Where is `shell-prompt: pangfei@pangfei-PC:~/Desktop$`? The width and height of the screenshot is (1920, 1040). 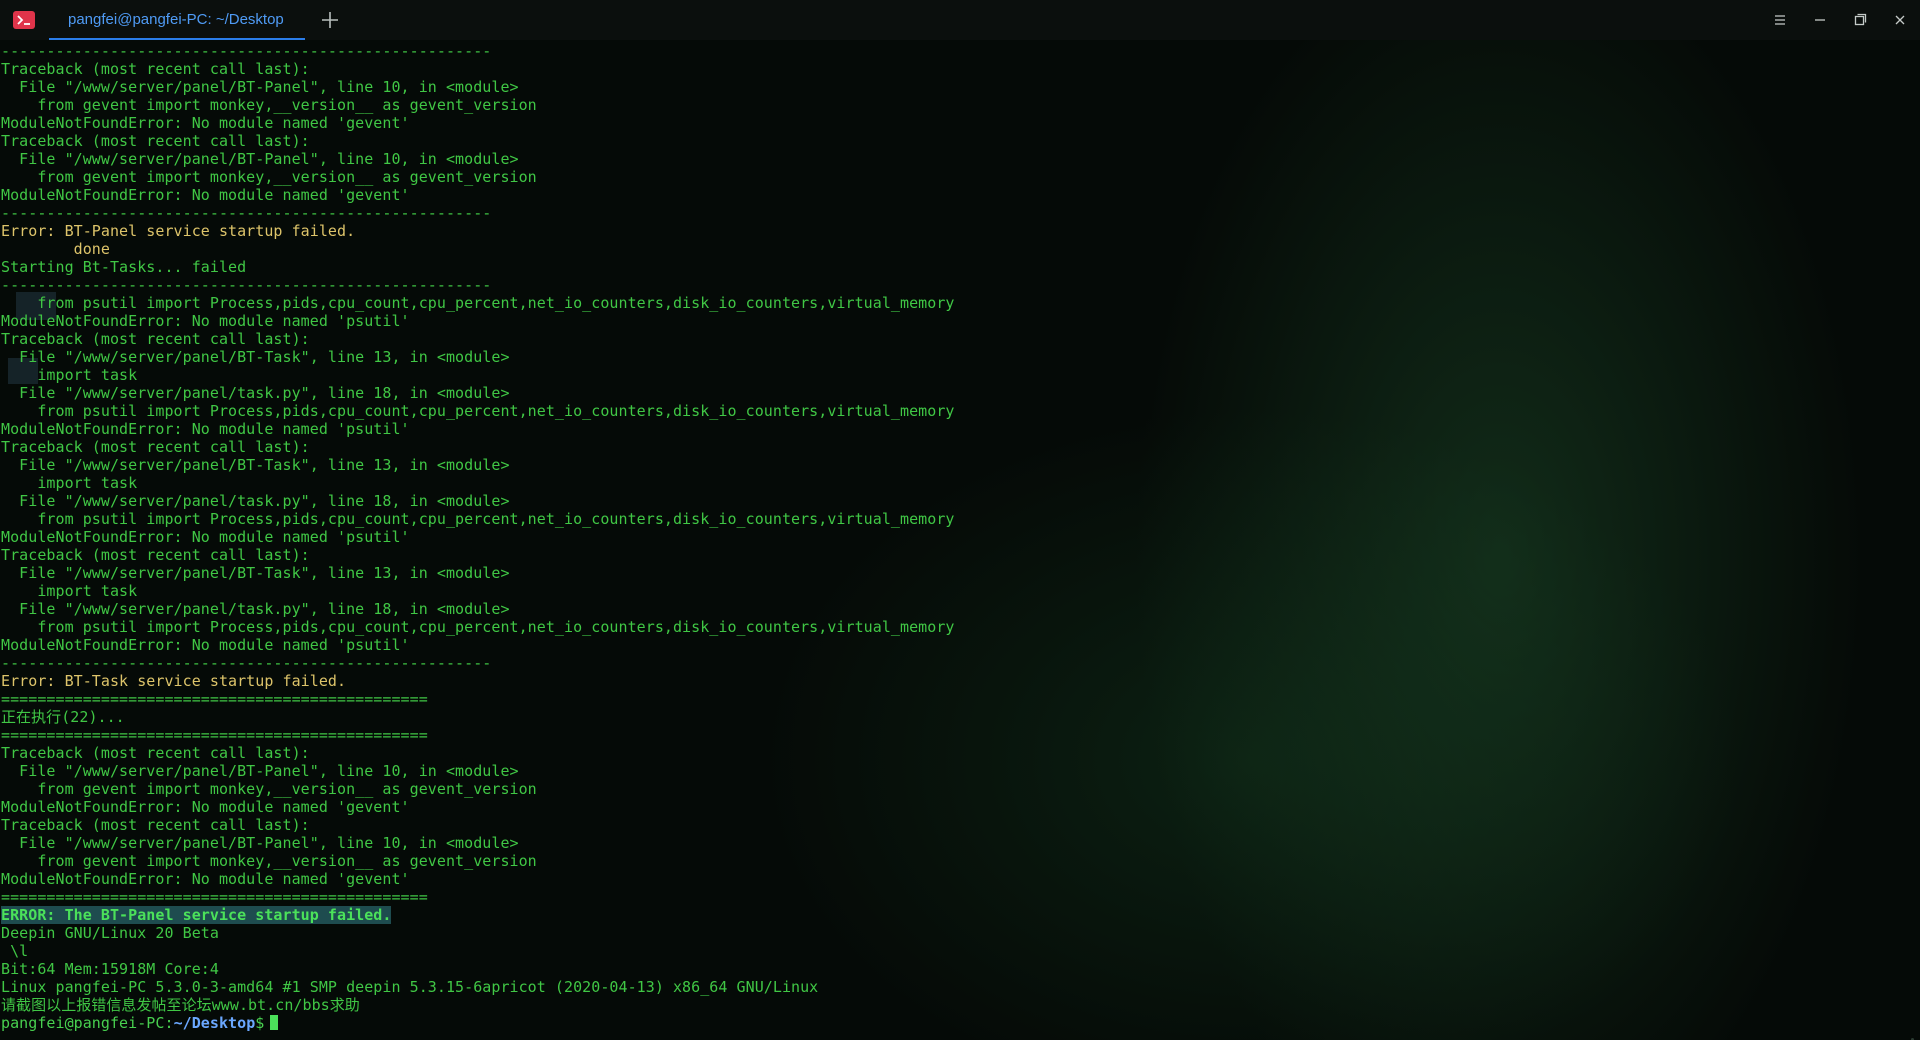 shell-prompt: pangfei@pangfei-PC:~/Desktop$ is located at coordinates (140, 1023).